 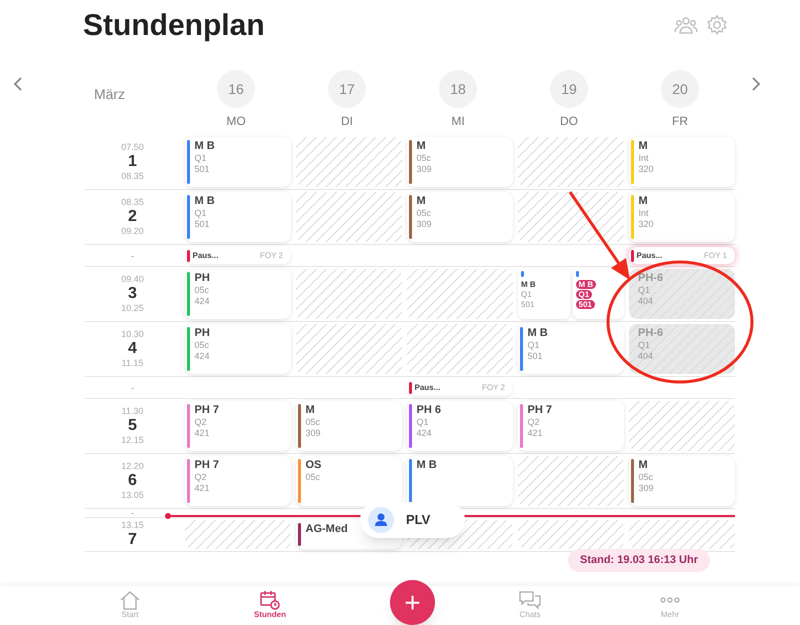 What do you see at coordinates (132, 540) in the screenshot?
I see `period-number: 7` at bounding box center [132, 540].